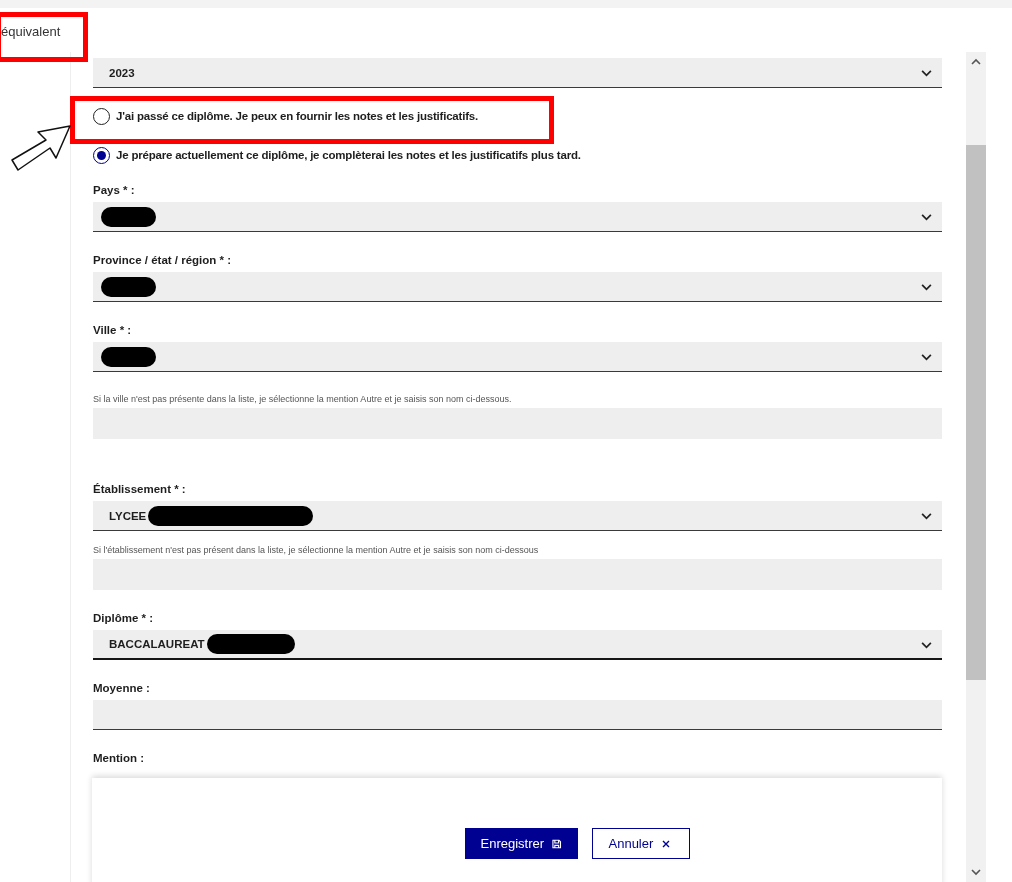  Describe the element at coordinates (114, 190) in the screenshot. I see `field-label: Pays * :` at that location.